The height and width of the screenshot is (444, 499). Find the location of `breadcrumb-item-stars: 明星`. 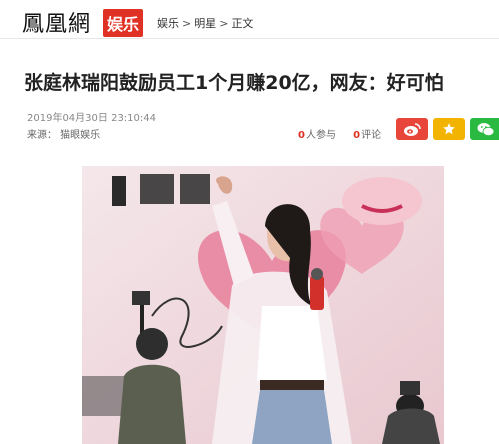

breadcrumb-item-stars: 明星 is located at coordinates (205, 23).